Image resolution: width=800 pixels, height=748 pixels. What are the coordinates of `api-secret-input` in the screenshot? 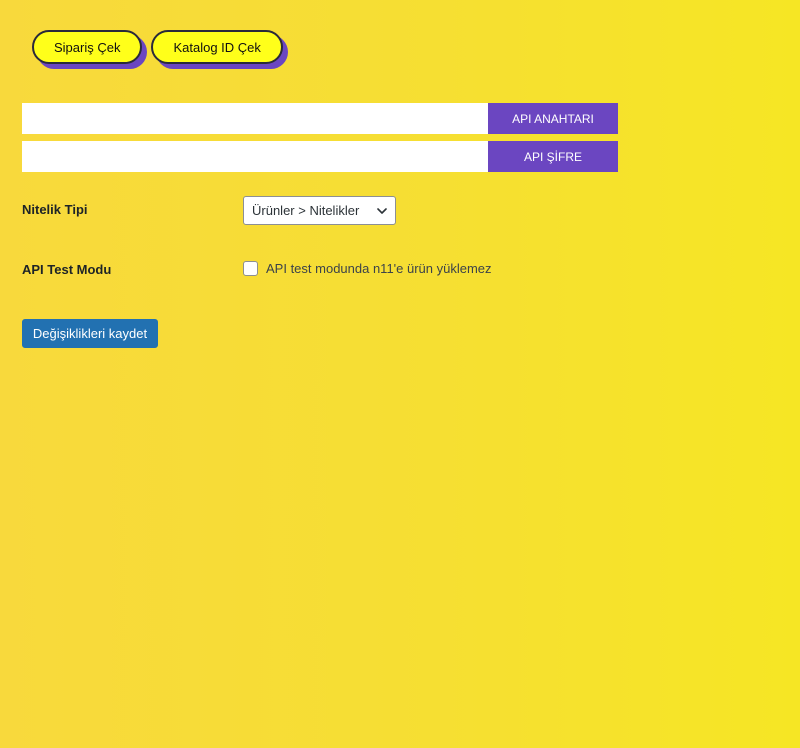 It's located at (255, 156).